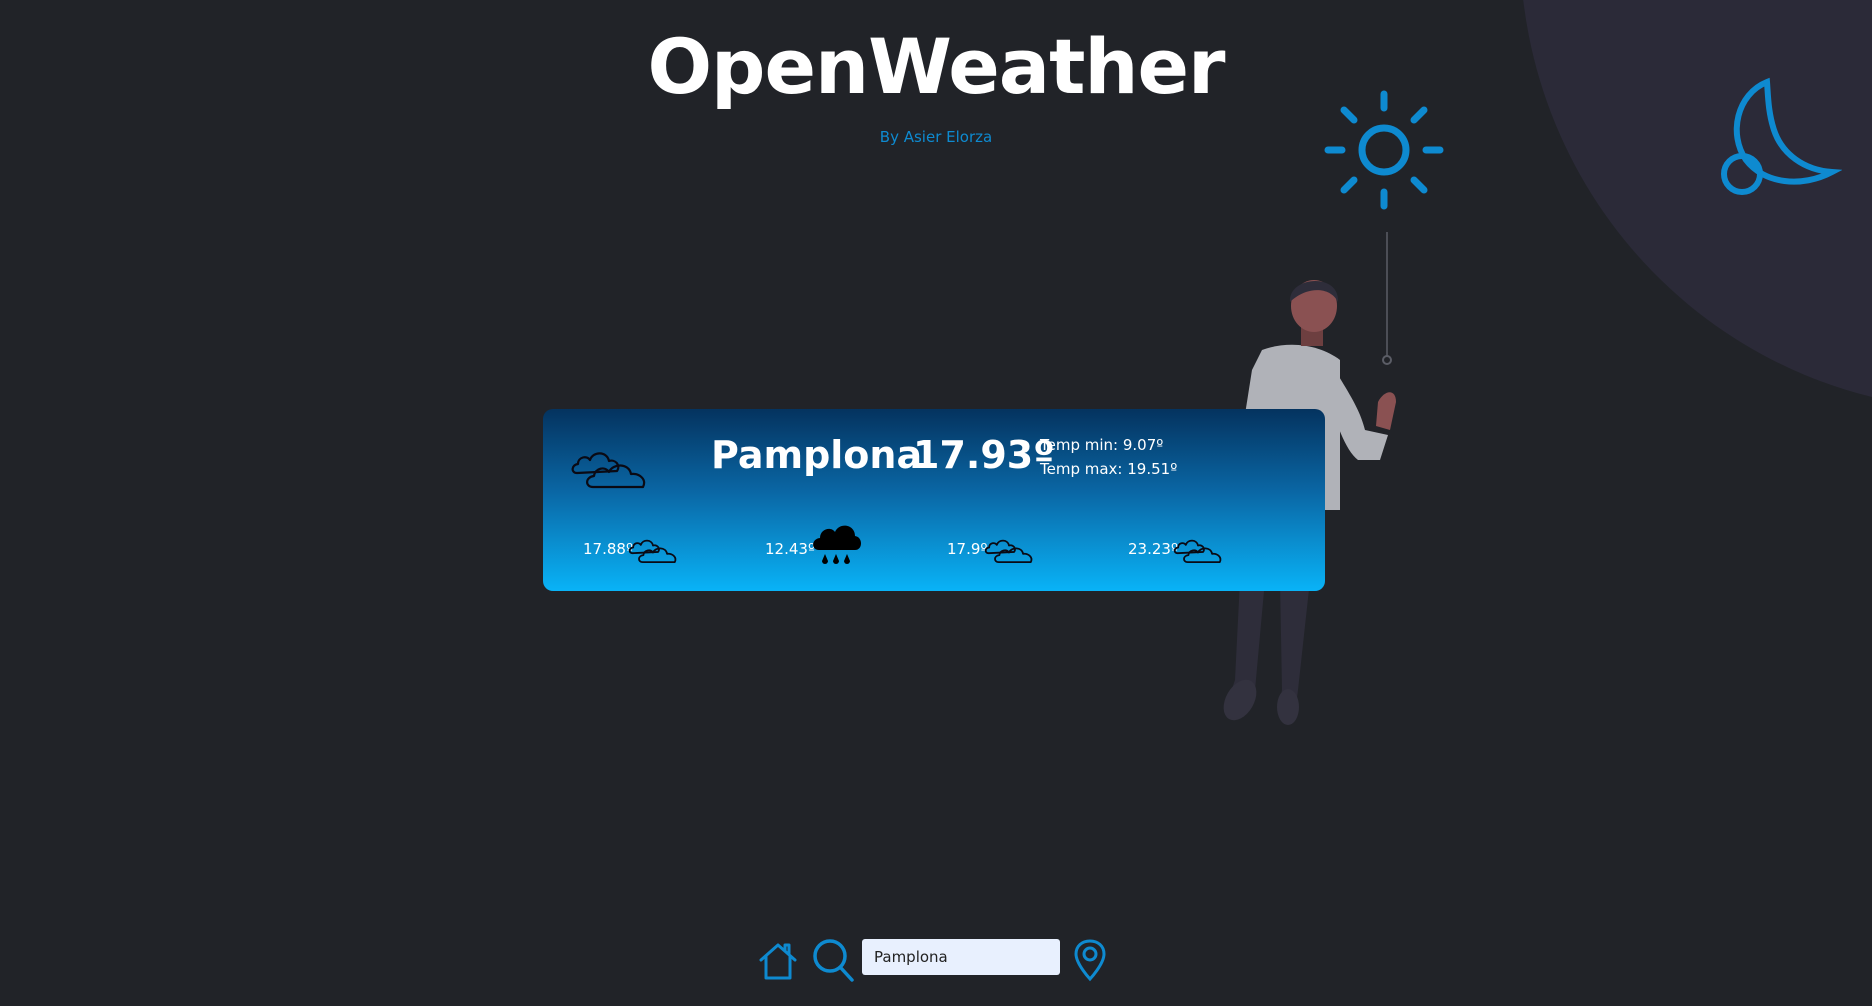 This screenshot has height=1006, width=1872. What do you see at coordinates (961, 957) in the screenshot?
I see `search-input` at bounding box center [961, 957].